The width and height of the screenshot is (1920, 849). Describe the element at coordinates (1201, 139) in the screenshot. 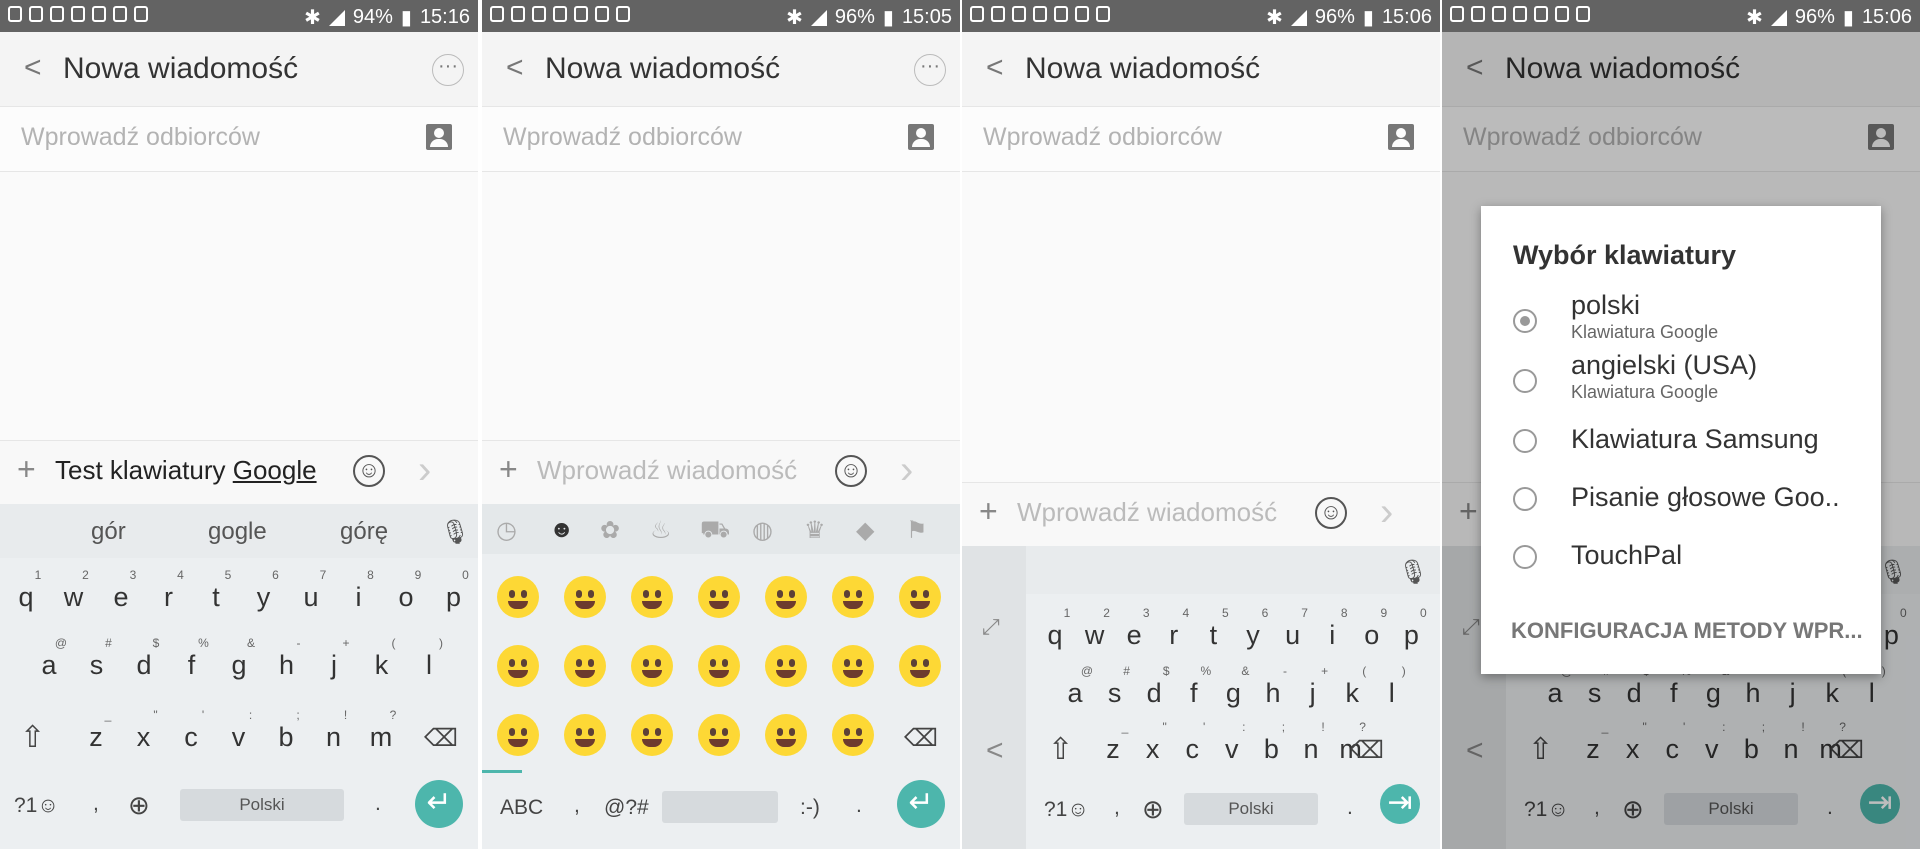

I see `recipients-field: Wprowadź odbiorców` at that location.